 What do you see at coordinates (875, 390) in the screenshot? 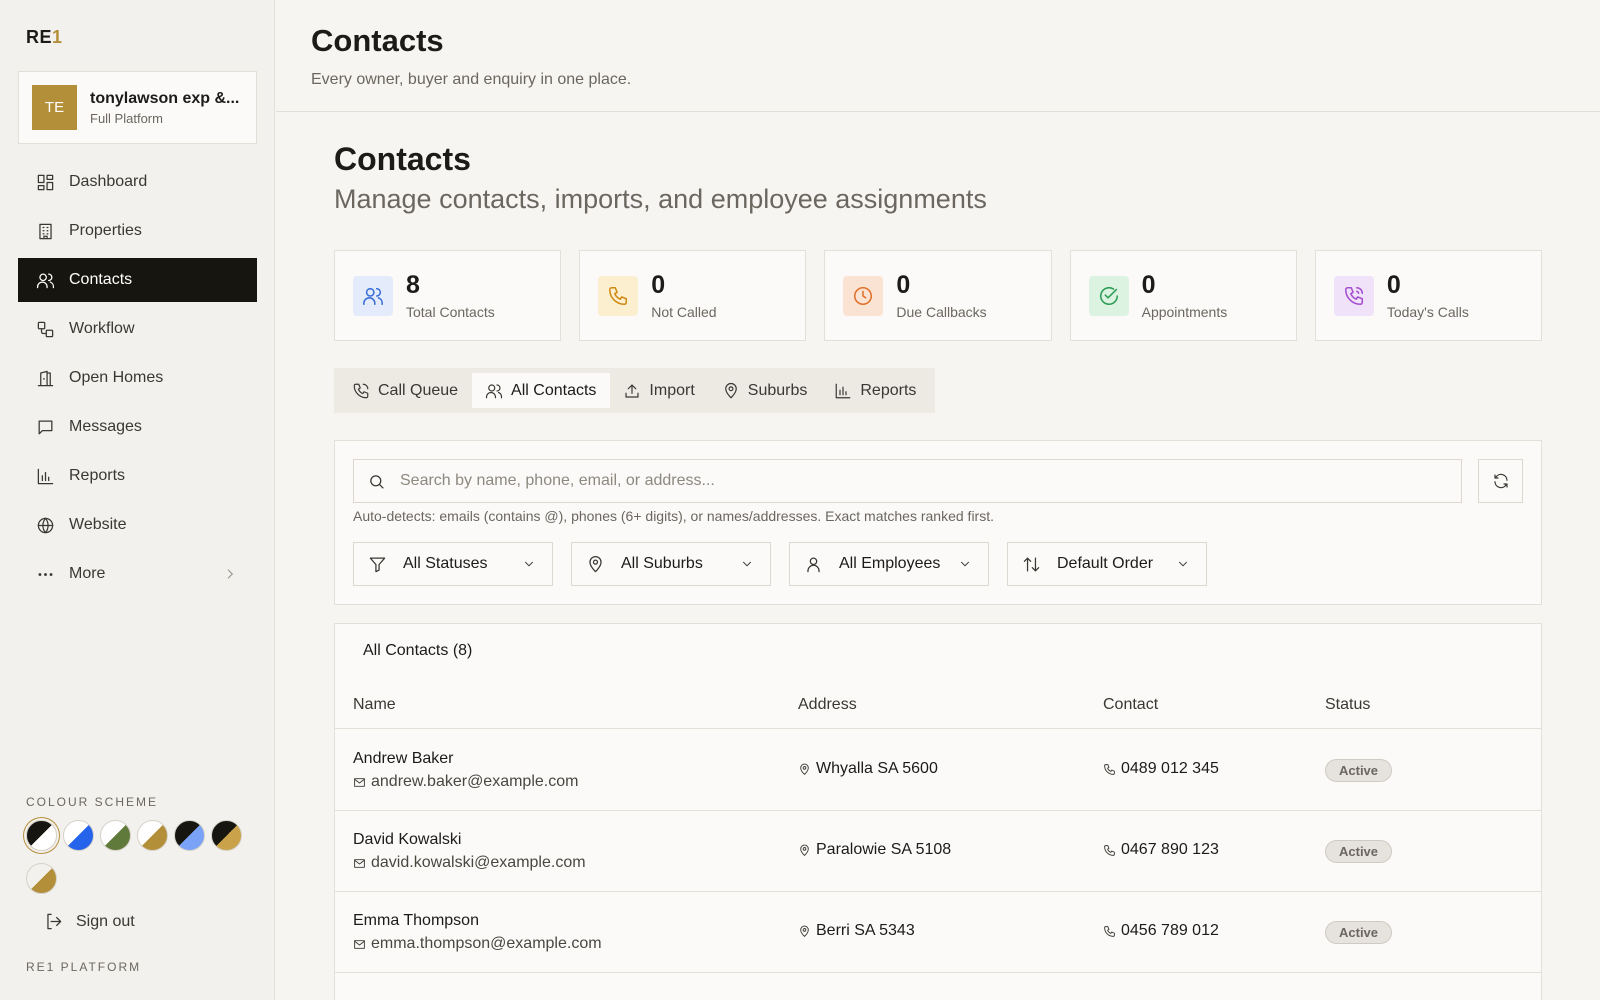
I see `tab-reports: Reports` at bounding box center [875, 390].